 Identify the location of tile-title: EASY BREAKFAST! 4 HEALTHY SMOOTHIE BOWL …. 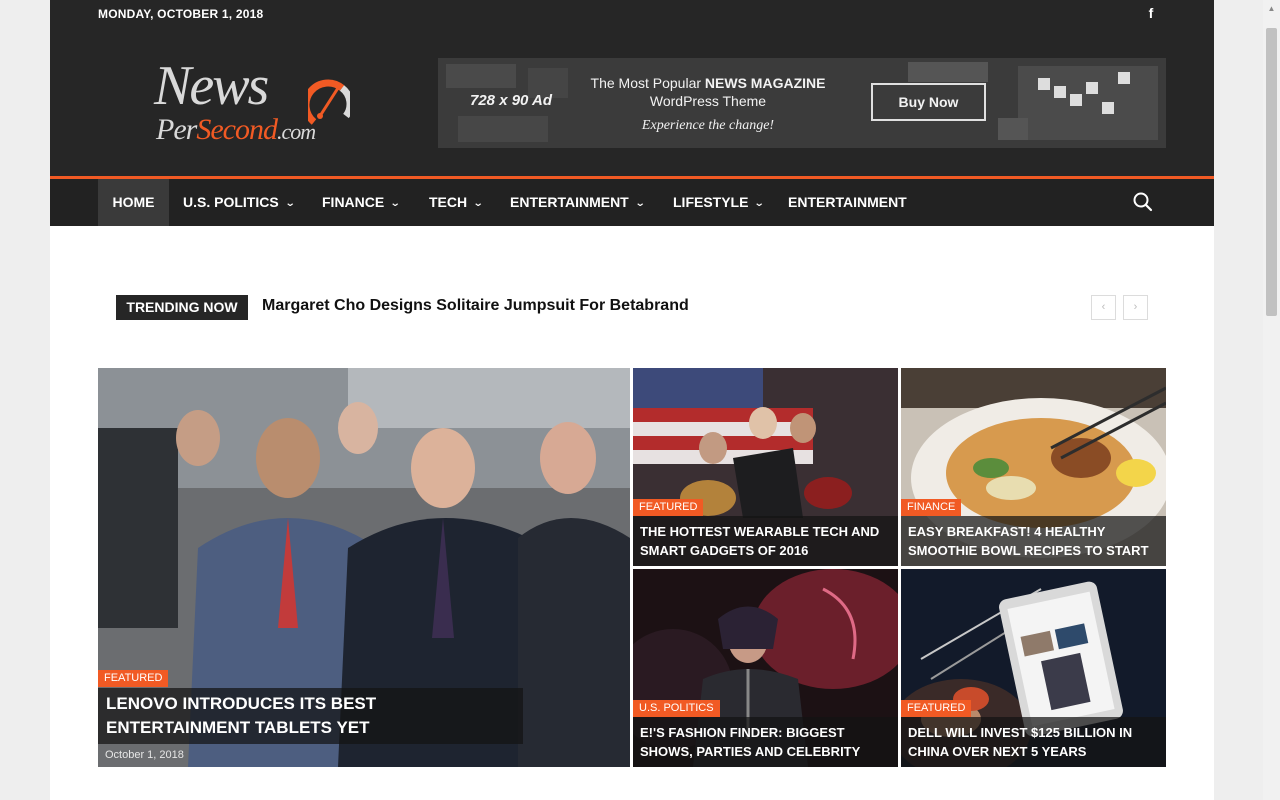
(1035, 541).